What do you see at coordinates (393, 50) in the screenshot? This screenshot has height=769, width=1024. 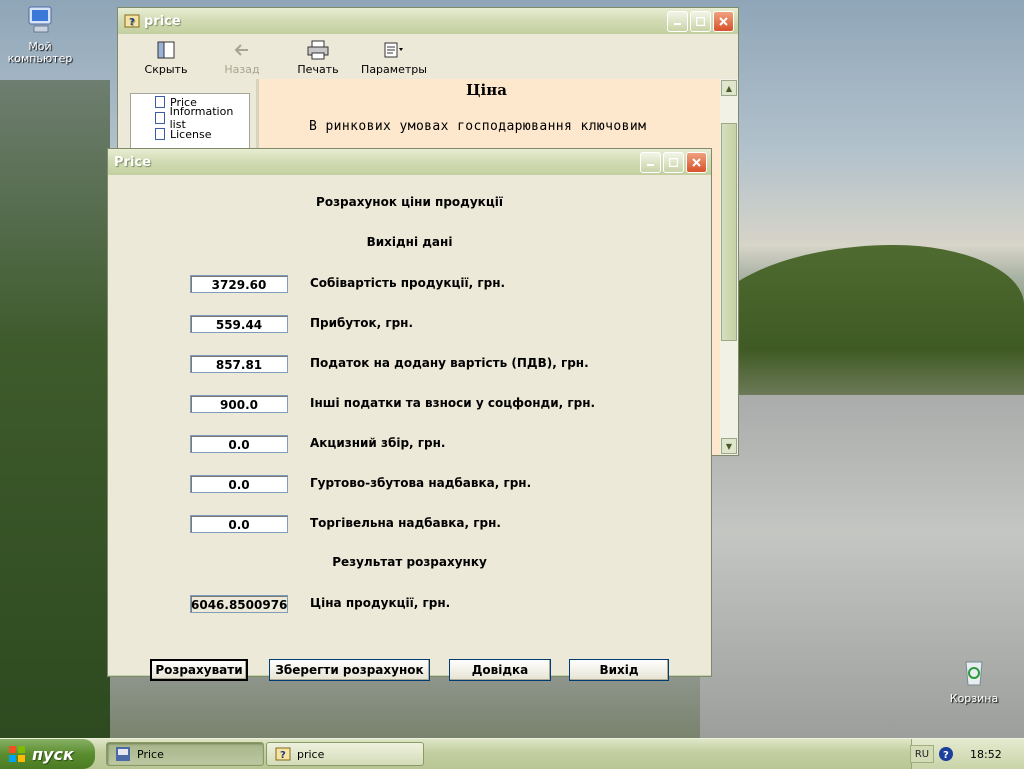 I see `options-icon` at bounding box center [393, 50].